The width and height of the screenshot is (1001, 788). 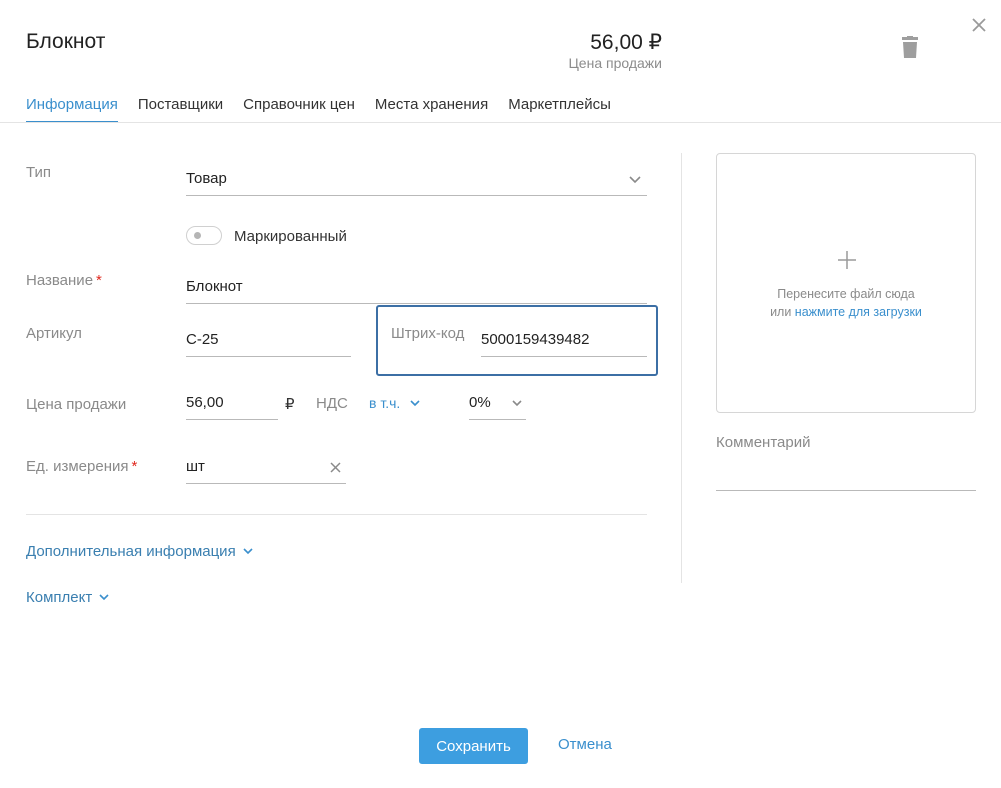 I want to click on name-label: Название *, so click(x=64, y=280).